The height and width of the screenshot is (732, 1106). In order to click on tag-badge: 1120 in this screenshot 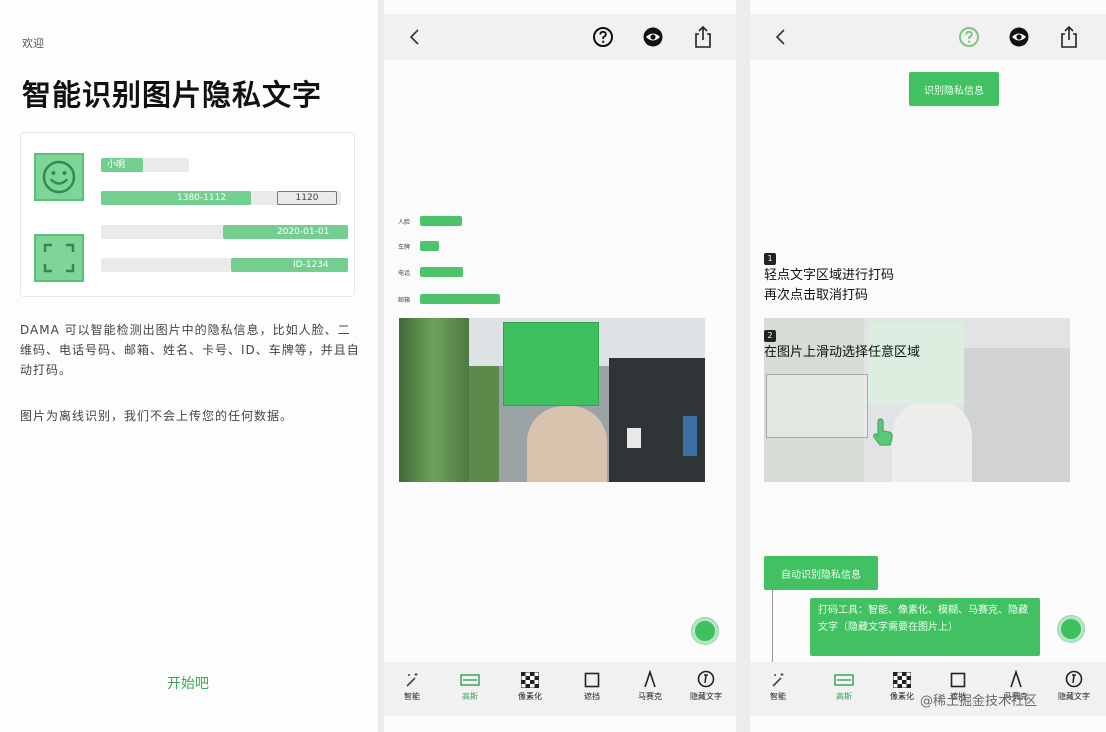, I will do `click(307, 198)`.